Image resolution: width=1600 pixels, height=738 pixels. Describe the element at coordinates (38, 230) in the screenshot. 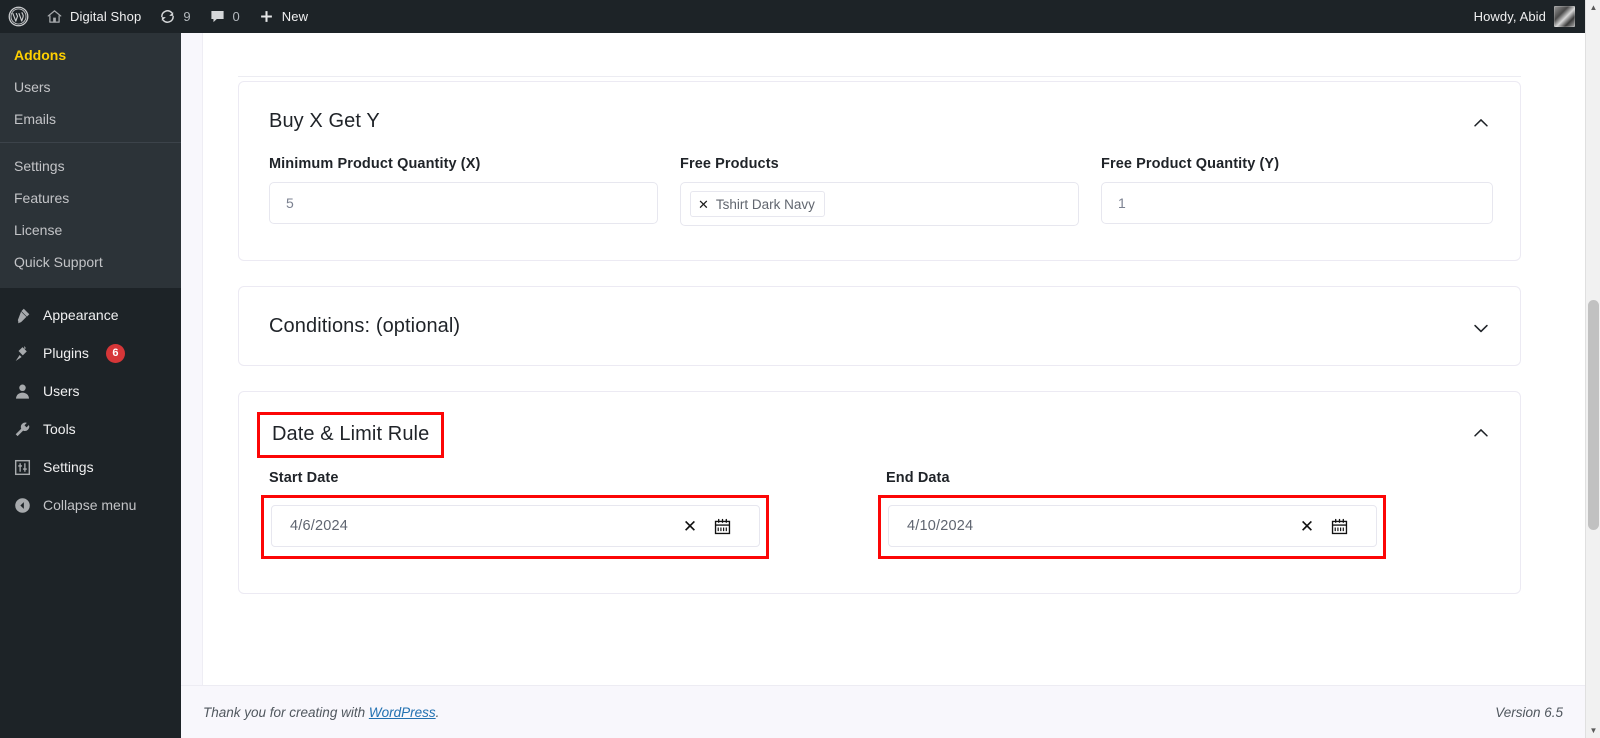

I see `sidebar-item-label: License` at that location.